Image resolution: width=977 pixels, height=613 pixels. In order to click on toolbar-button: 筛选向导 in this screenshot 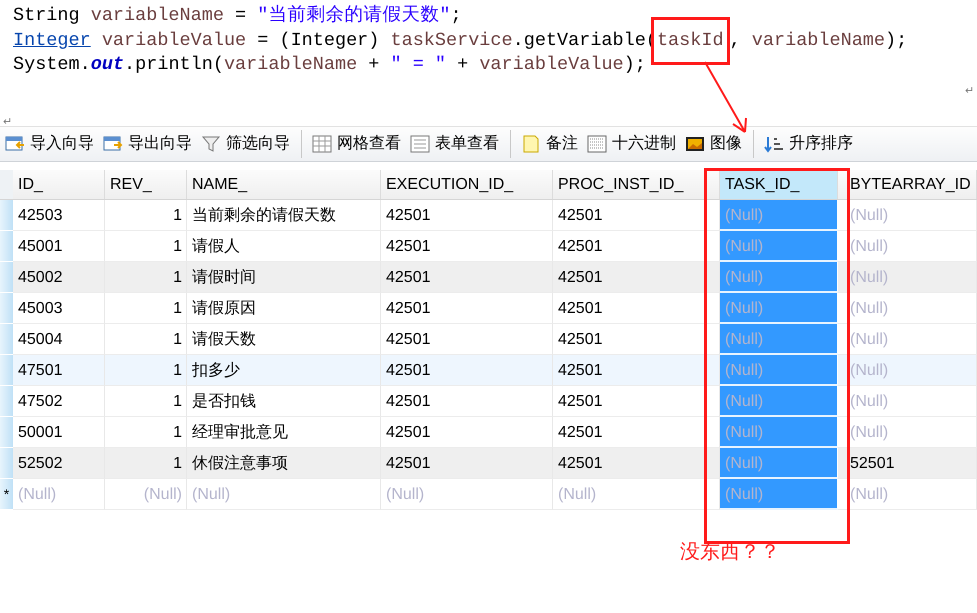, I will do `click(248, 143)`.